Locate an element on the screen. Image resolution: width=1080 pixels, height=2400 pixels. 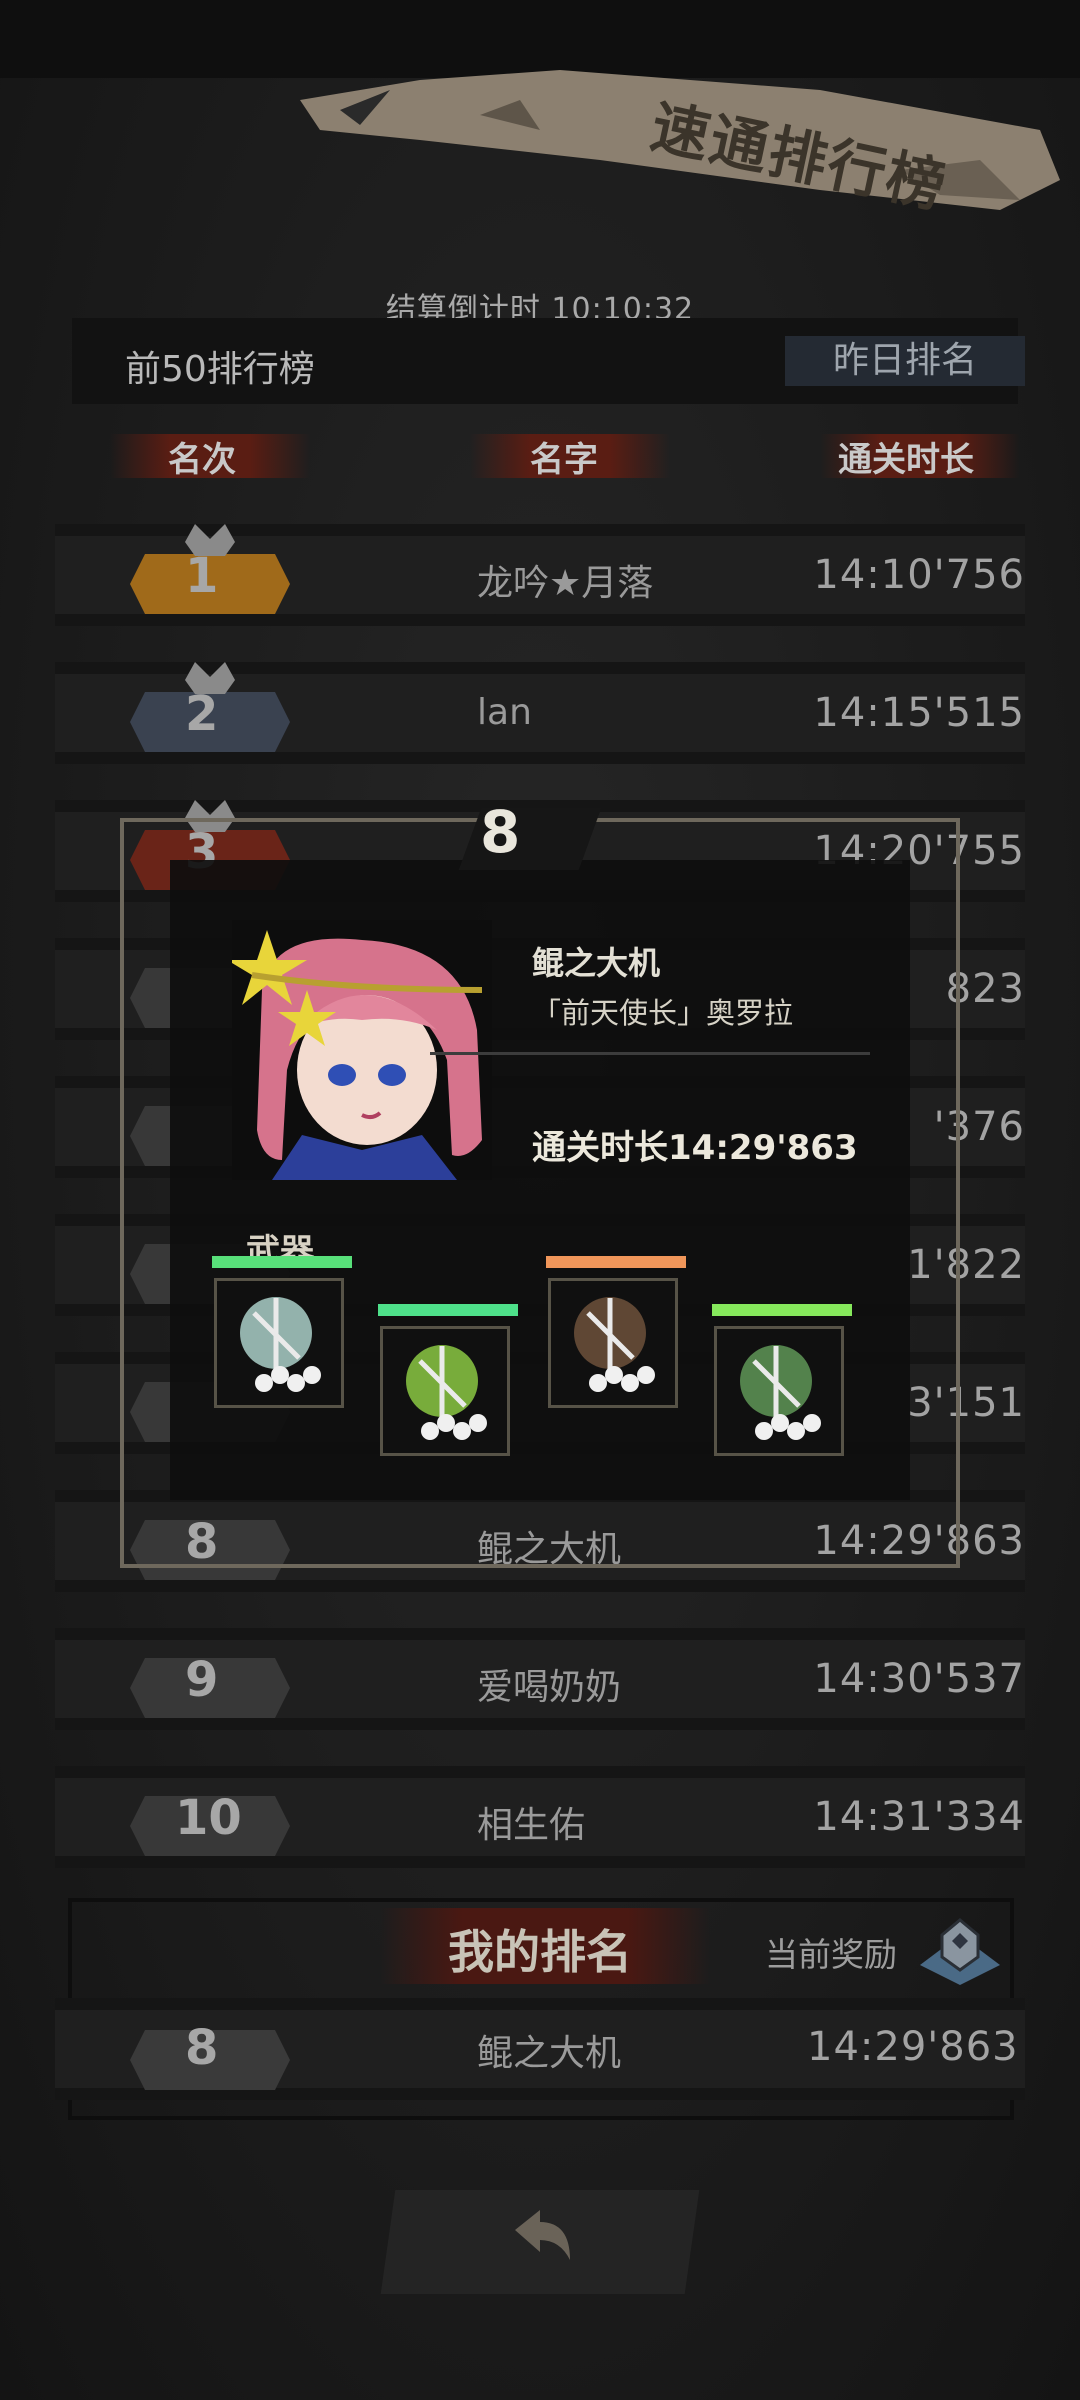
table-row: 2 lan 14:15'515 is located at coordinates (540, 713).